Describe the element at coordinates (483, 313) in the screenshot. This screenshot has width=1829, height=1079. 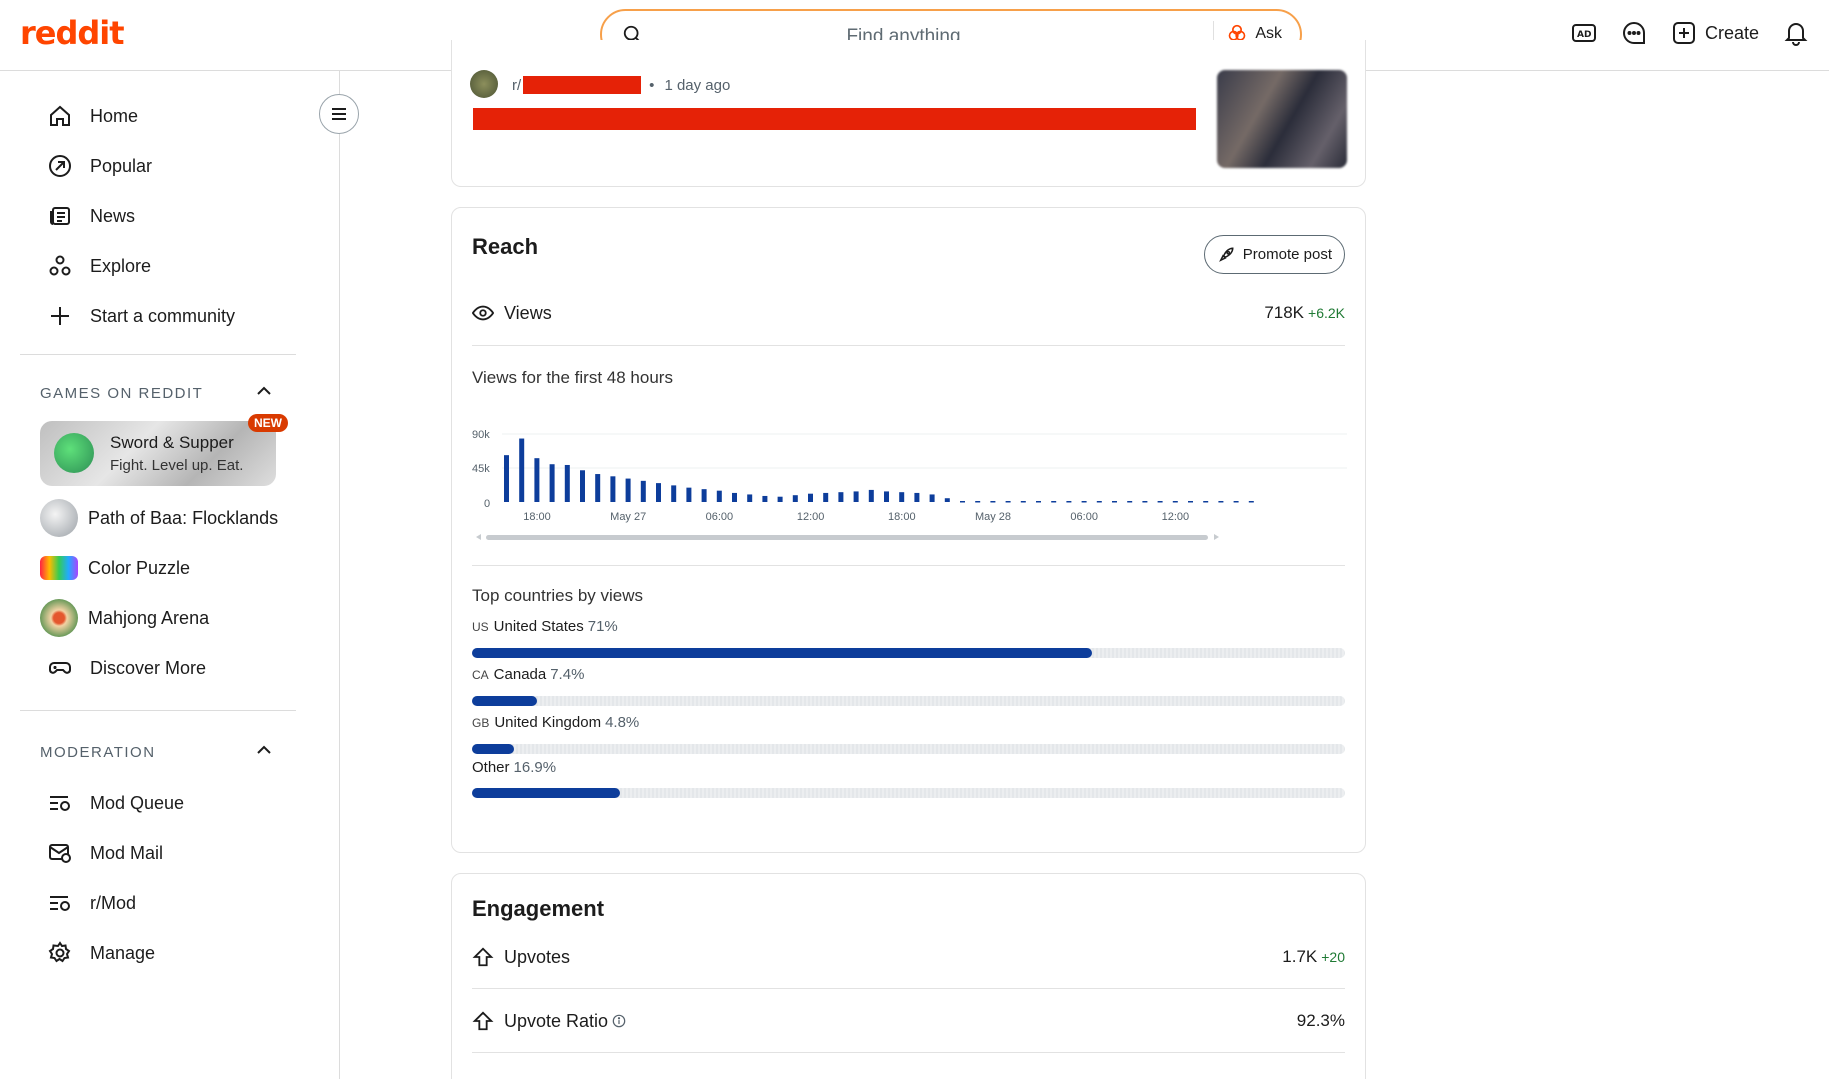
I see `eye-icon` at that location.